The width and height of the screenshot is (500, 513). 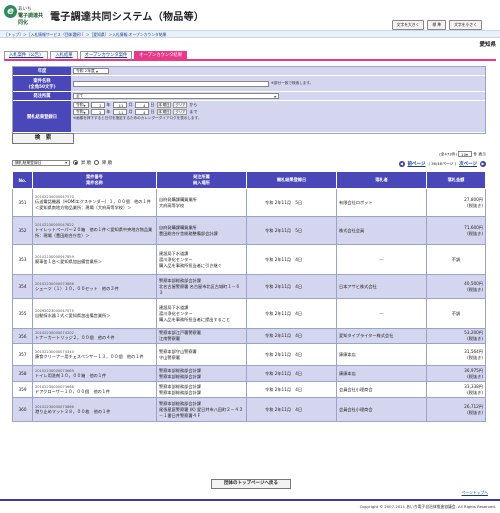 What do you see at coordinates (22, 259) in the screenshot?
I see `row-no: 353` at bounding box center [22, 259].